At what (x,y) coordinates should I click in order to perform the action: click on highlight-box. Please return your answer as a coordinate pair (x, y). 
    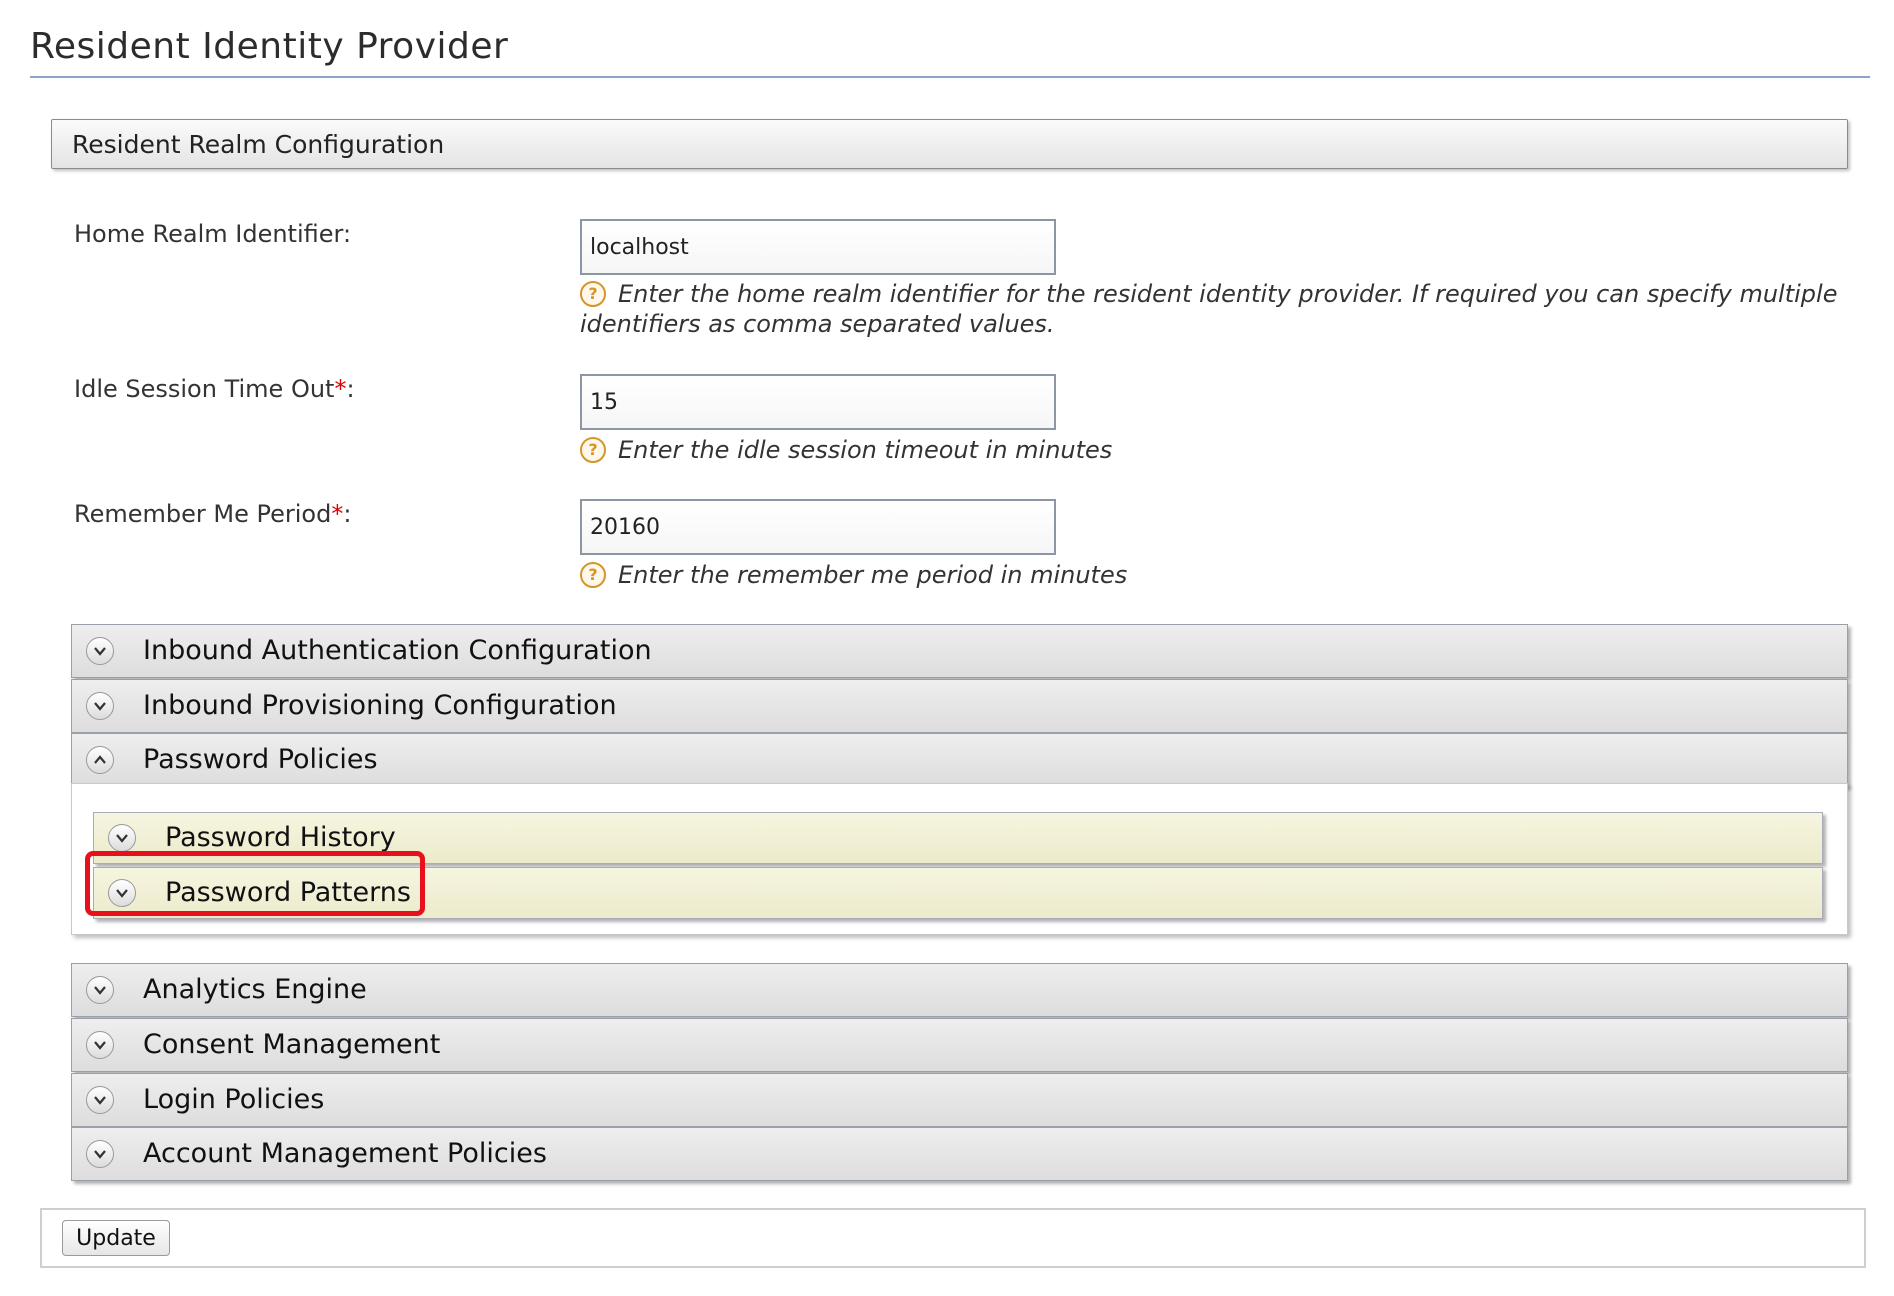
    Looking at the image, I should click on (255, 883).